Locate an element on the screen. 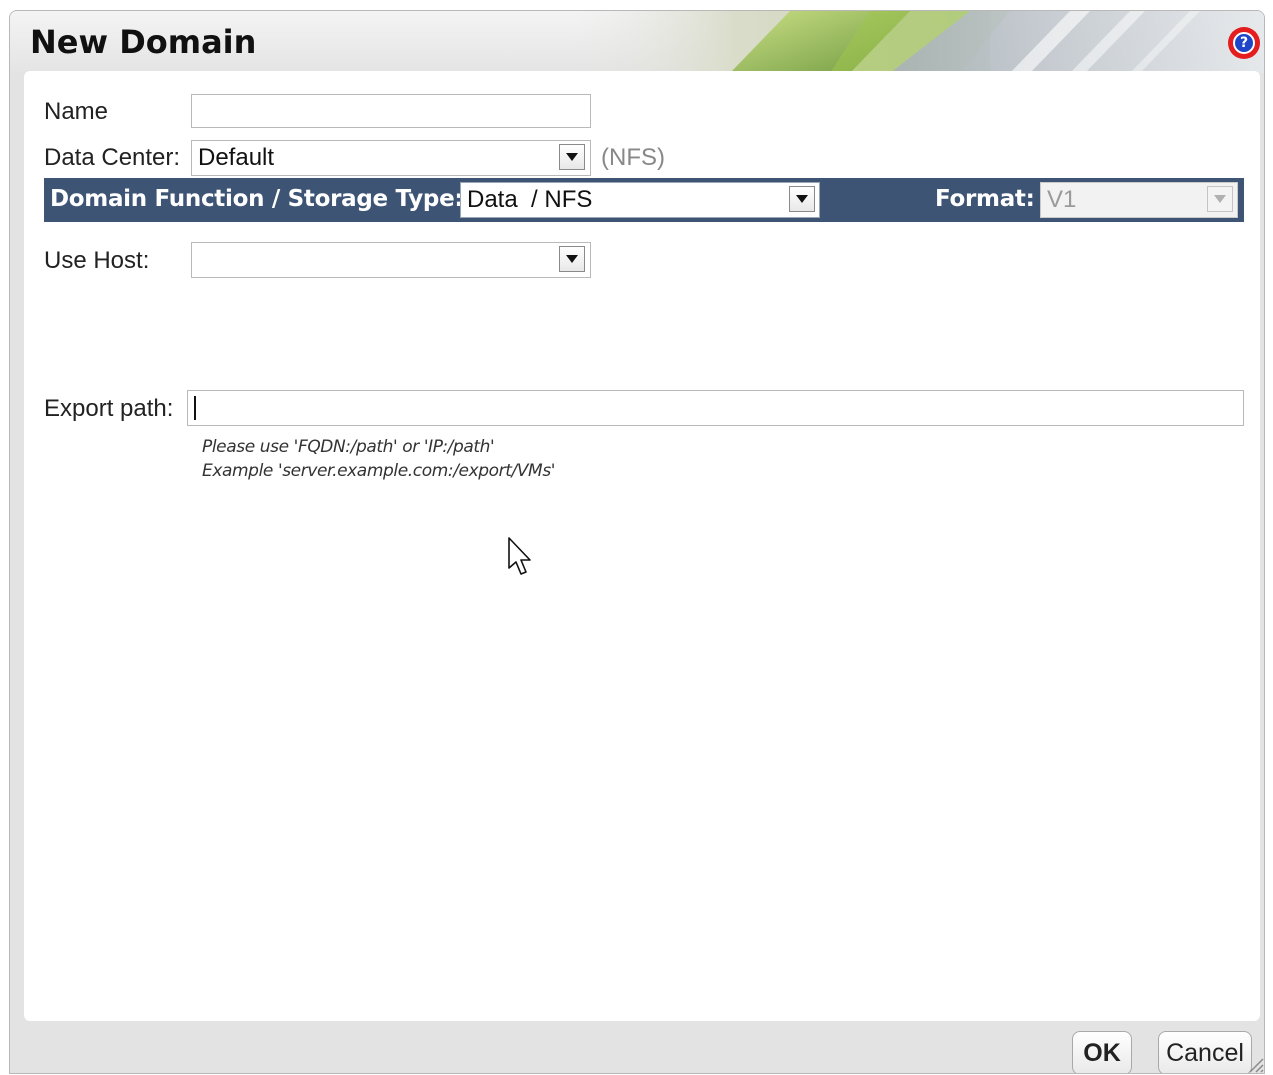  use-host-select is located at coordinates (391, 260).